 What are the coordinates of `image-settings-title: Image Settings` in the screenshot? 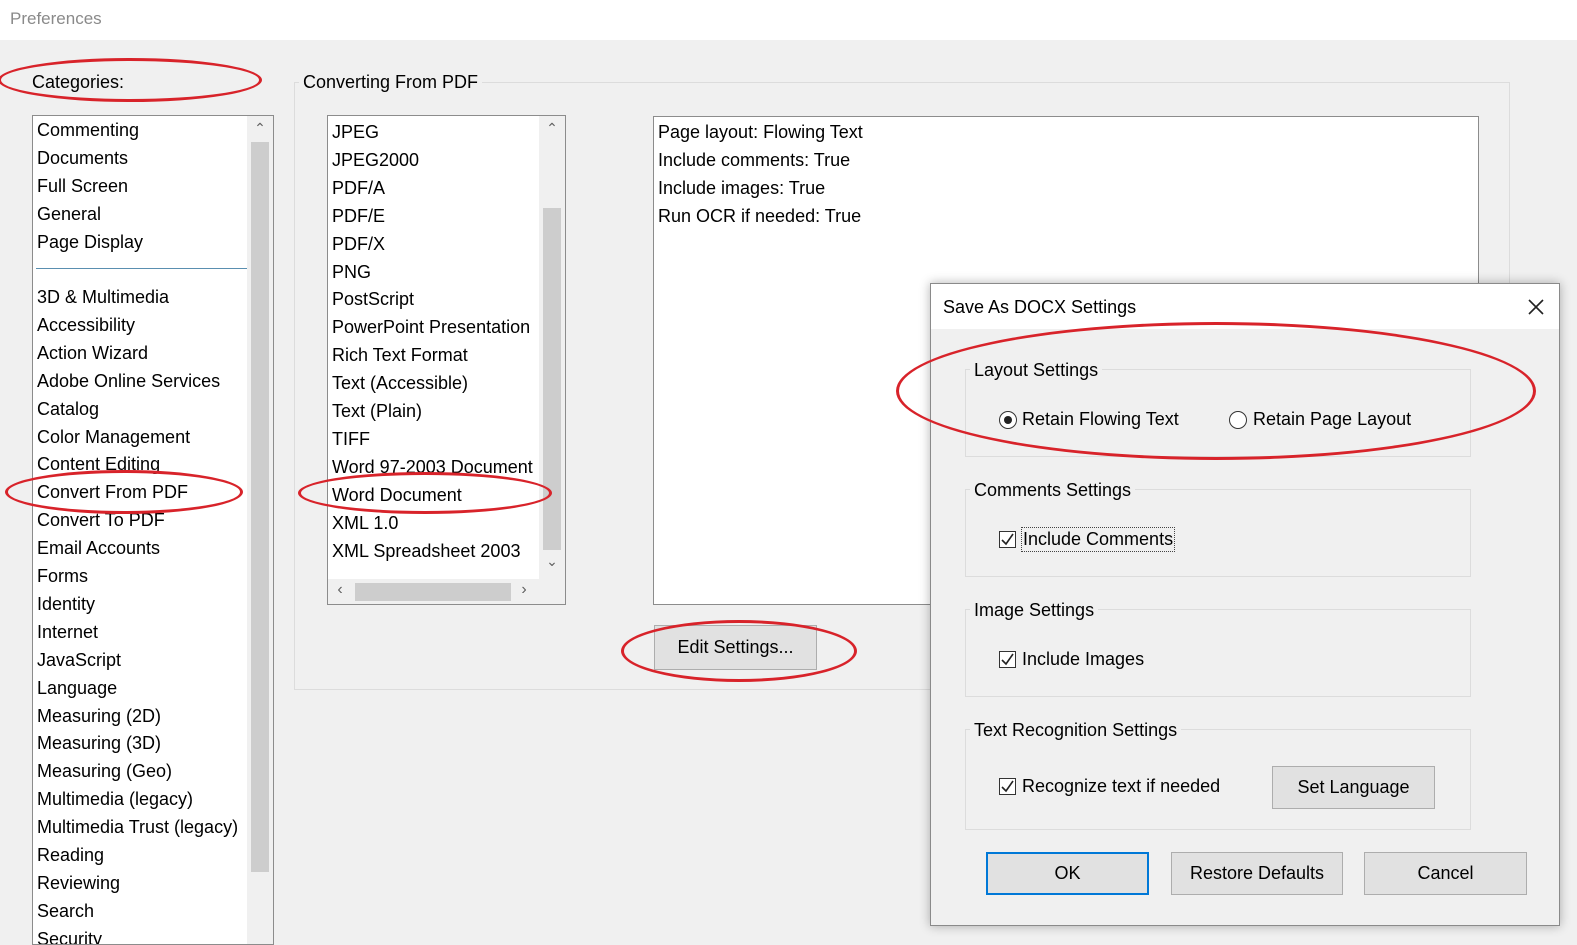 It's located at (1034, 610).